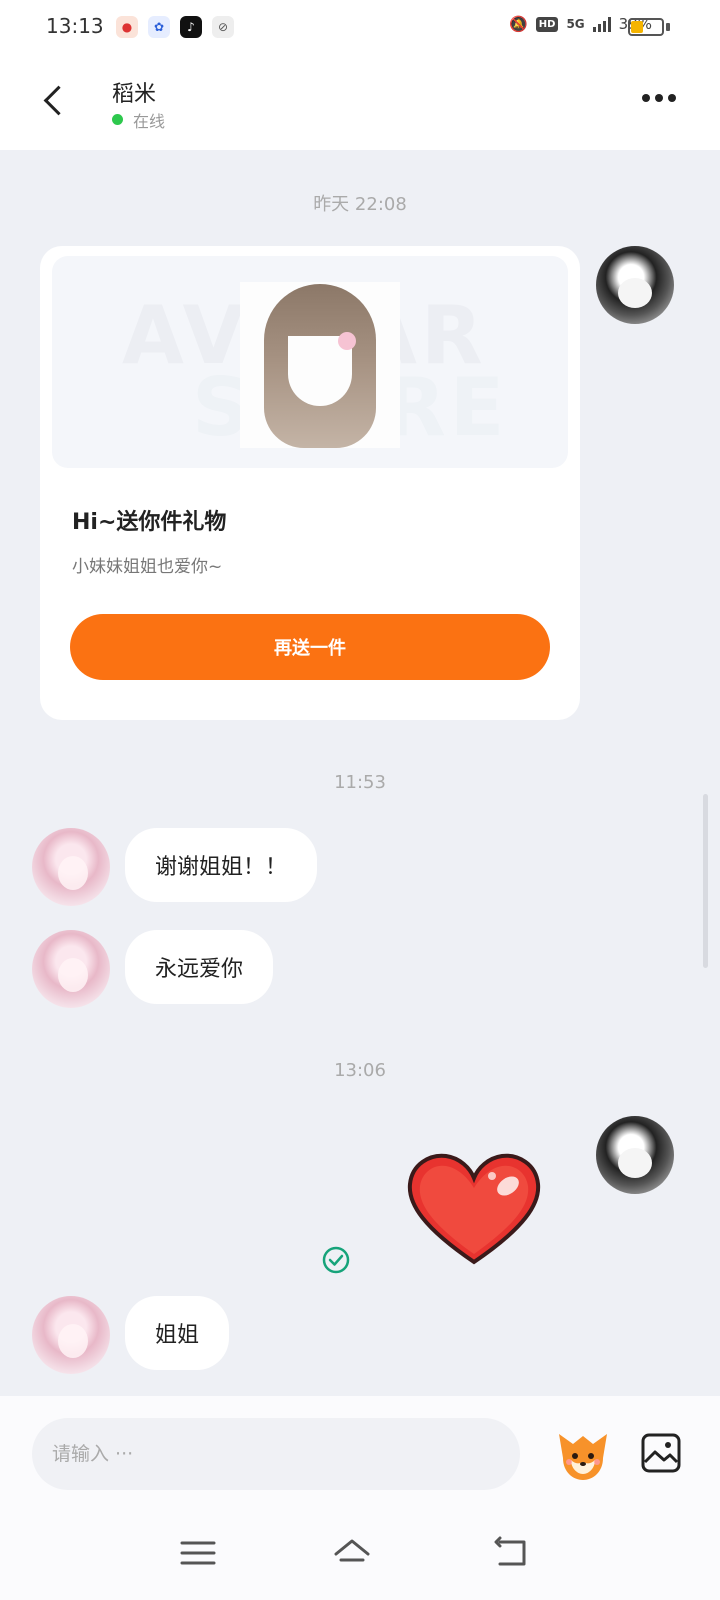 The image size is (720, 1600). What do you see at coordinates (177, 1333) in the screenshot?
I see `message-bubble: 姐姐` at bounding box center [177, 1333].